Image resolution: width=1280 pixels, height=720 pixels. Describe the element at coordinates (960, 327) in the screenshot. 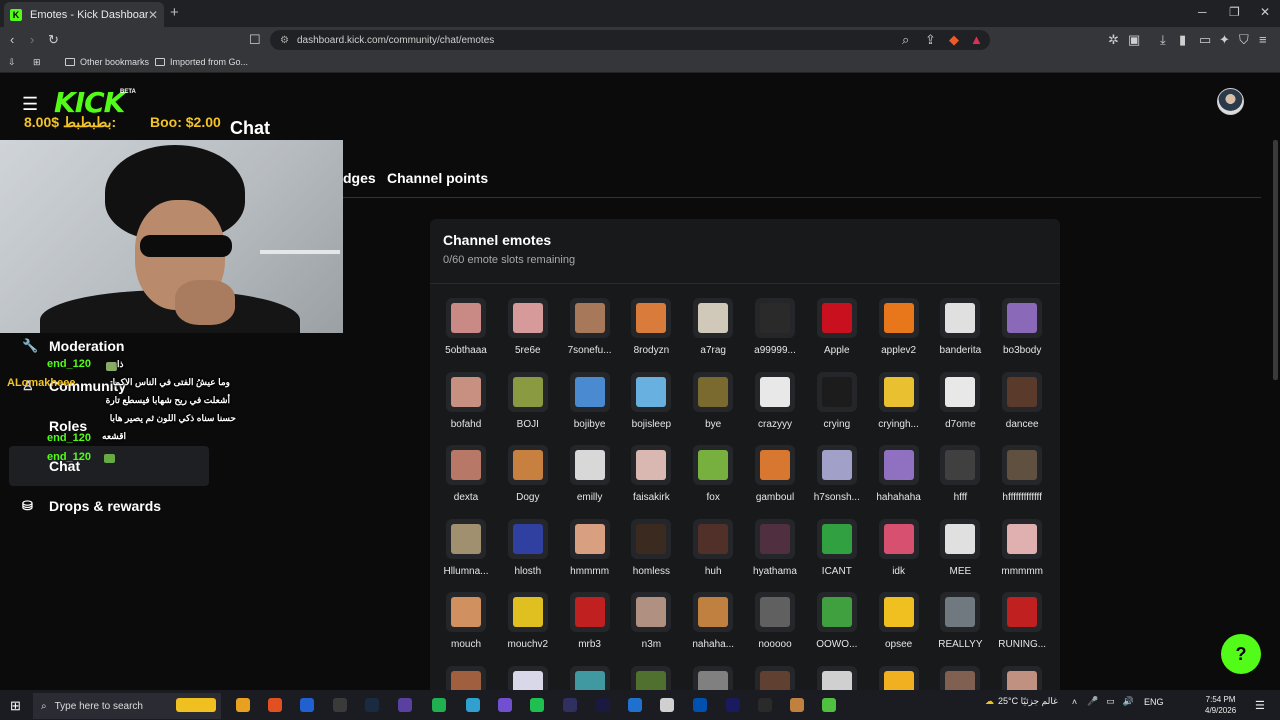

I see `emote-tile: banderita` at that location.